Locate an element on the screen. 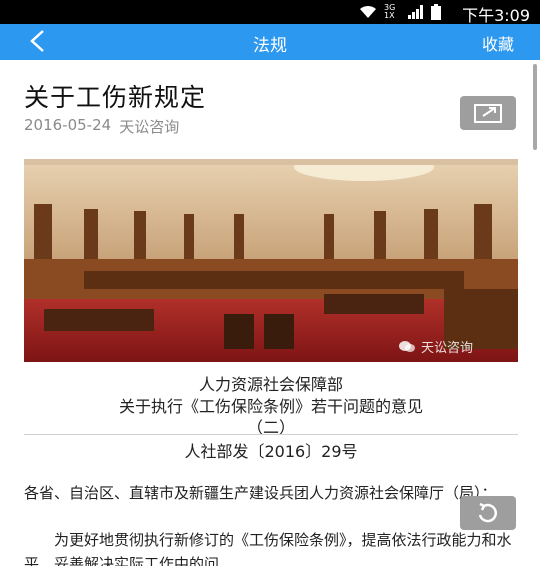 This screenshot has width=540, height=566. top-navigation-bar: 法规 收藏 is located at coordinates (270, 42).